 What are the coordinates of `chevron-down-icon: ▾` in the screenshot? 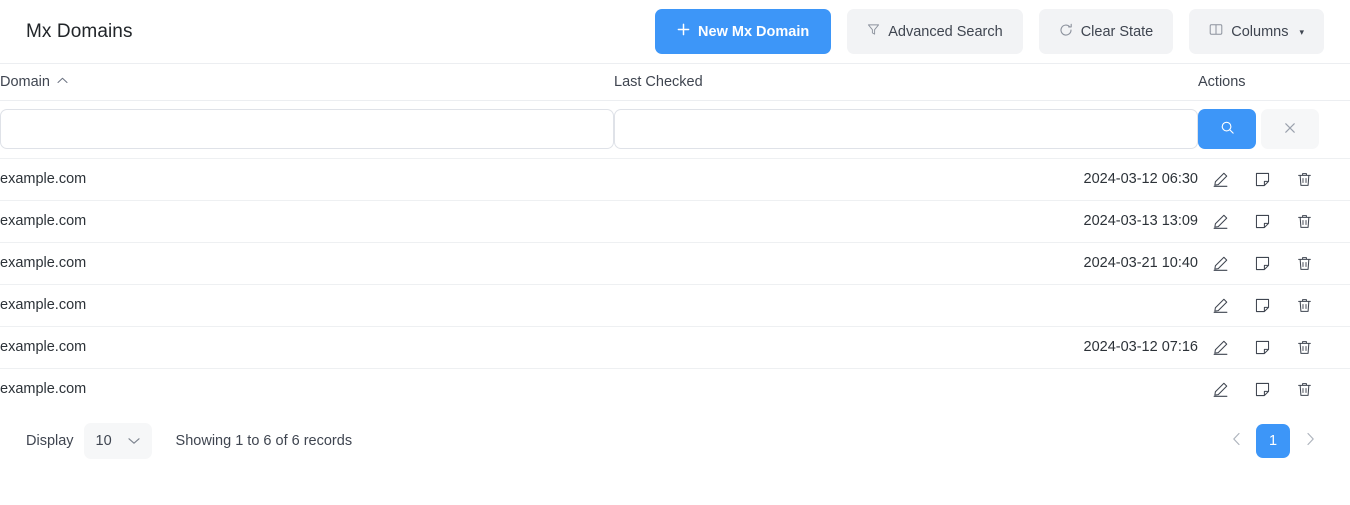 It's located at (1301, 32).